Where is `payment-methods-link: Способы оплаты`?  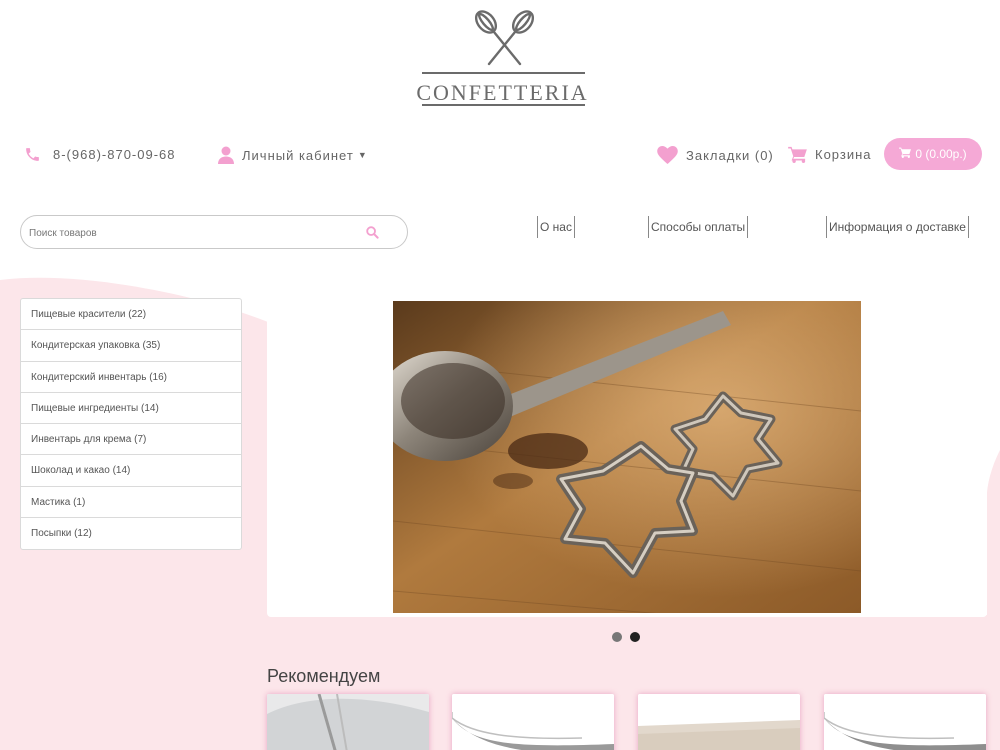 payment-methods-link: Способы оплаты is located at coordinates (698, 227).